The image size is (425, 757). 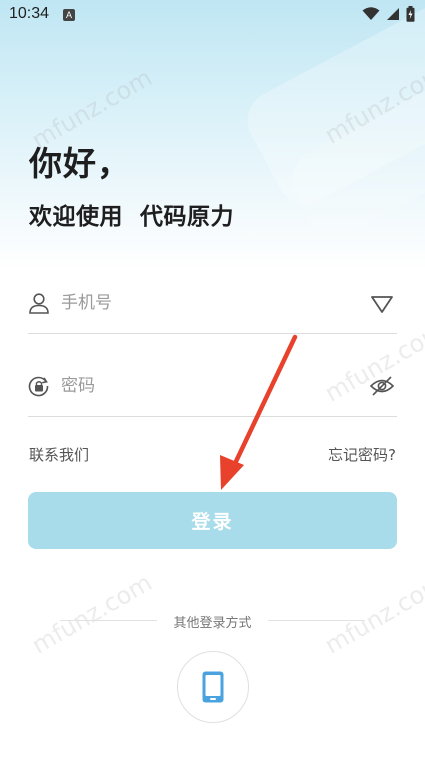 What do you see at coordinates (206, 386) in the screenshot?
I see `password-input` at bounding box center [206, 386].